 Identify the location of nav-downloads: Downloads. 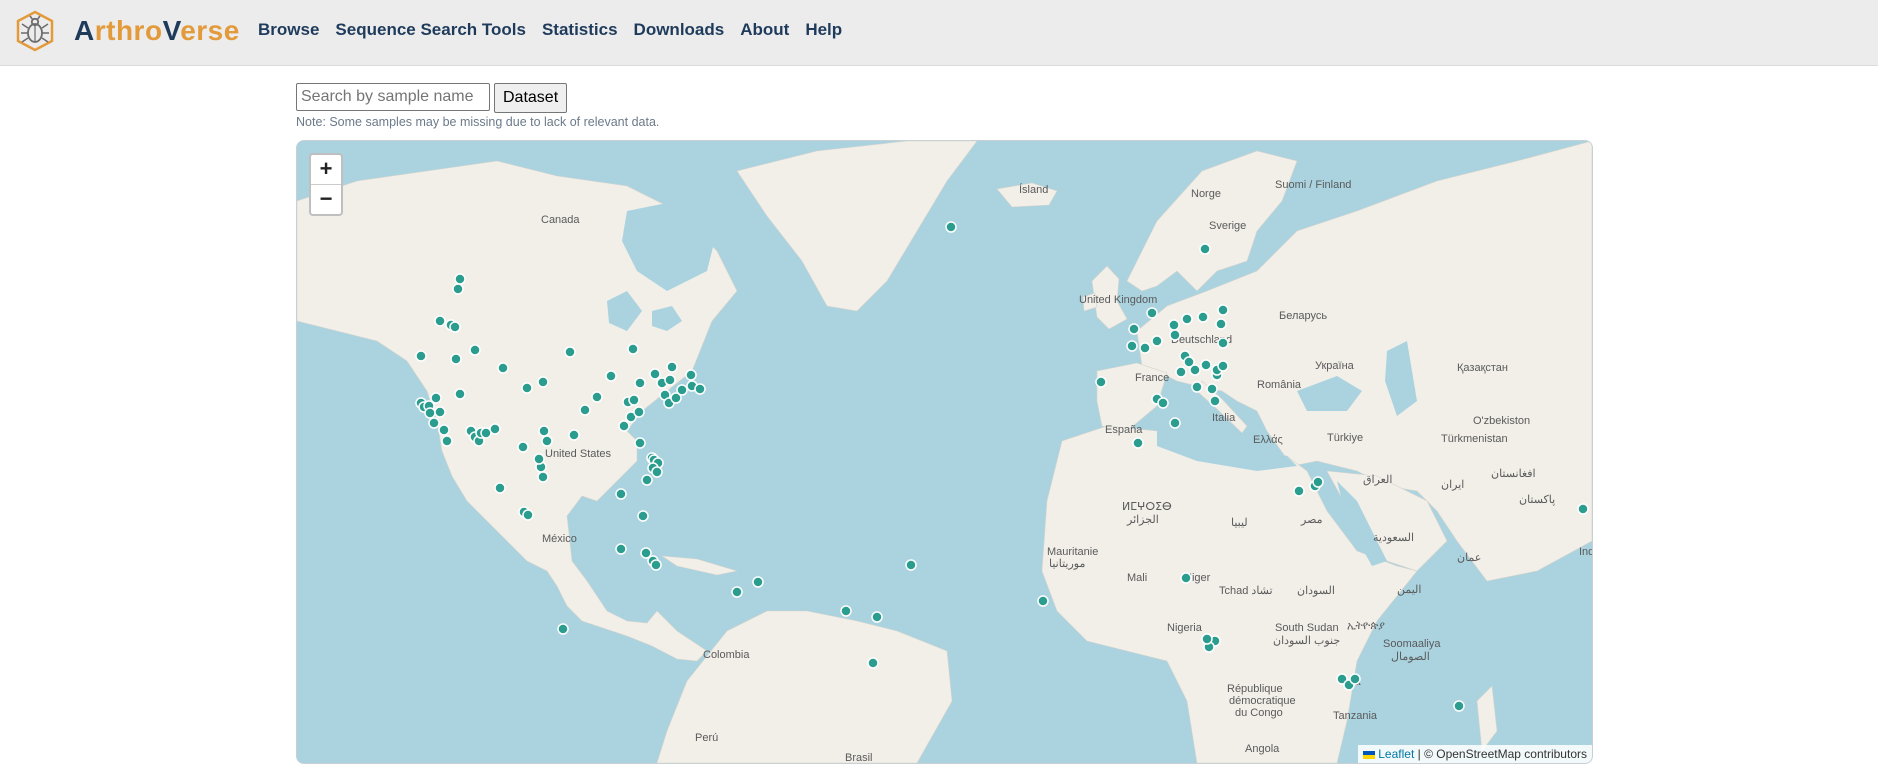
(679, 30).